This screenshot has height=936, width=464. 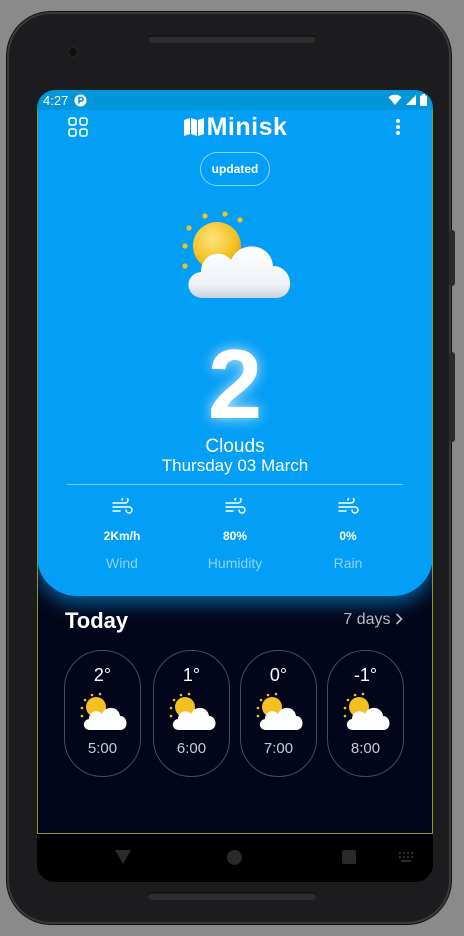 What do you see at coordinates (235, 563) in the screenshot?
I see `stat-label: Humidity` at bounding box center [235, 563].